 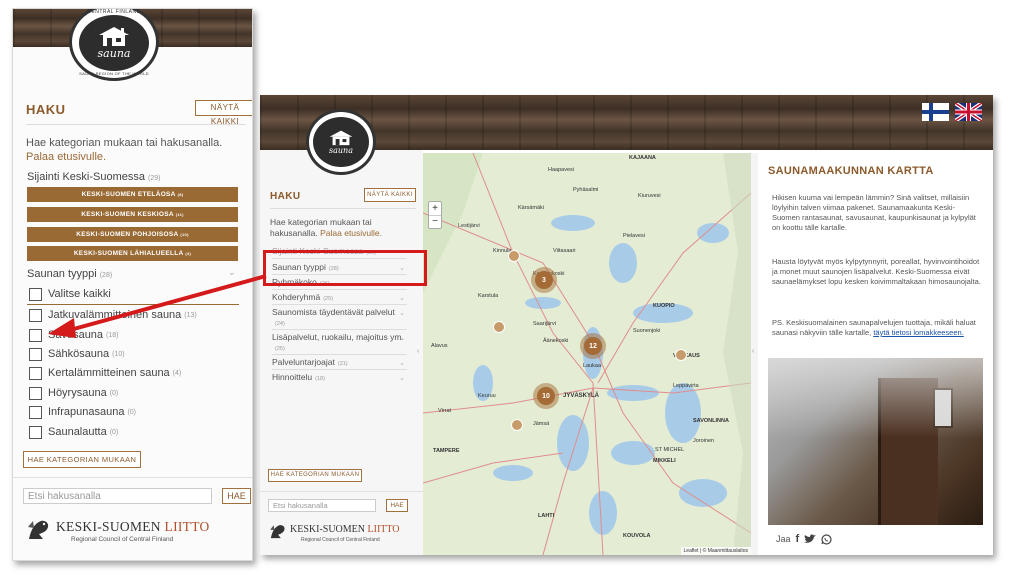 I want to click on region-central-count: (11), so click(x=179, y=214).